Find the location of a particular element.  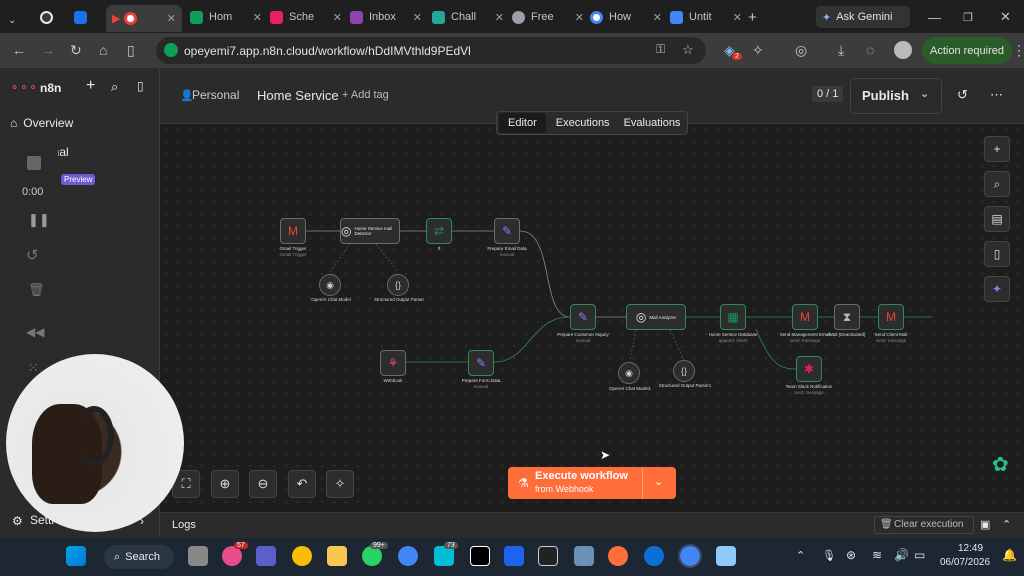

rewind-icon: ◀◀ is located at coordinates (35, 332).